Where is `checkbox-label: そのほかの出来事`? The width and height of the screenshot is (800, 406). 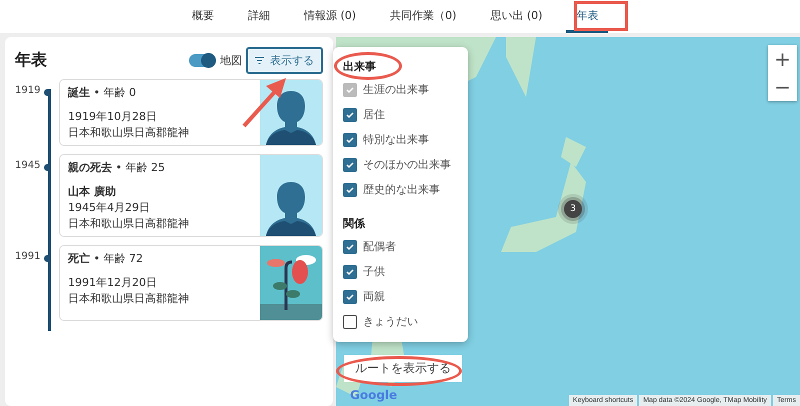 checkbox-label: そのほかの出来事 is located at coordinates (407, 164).